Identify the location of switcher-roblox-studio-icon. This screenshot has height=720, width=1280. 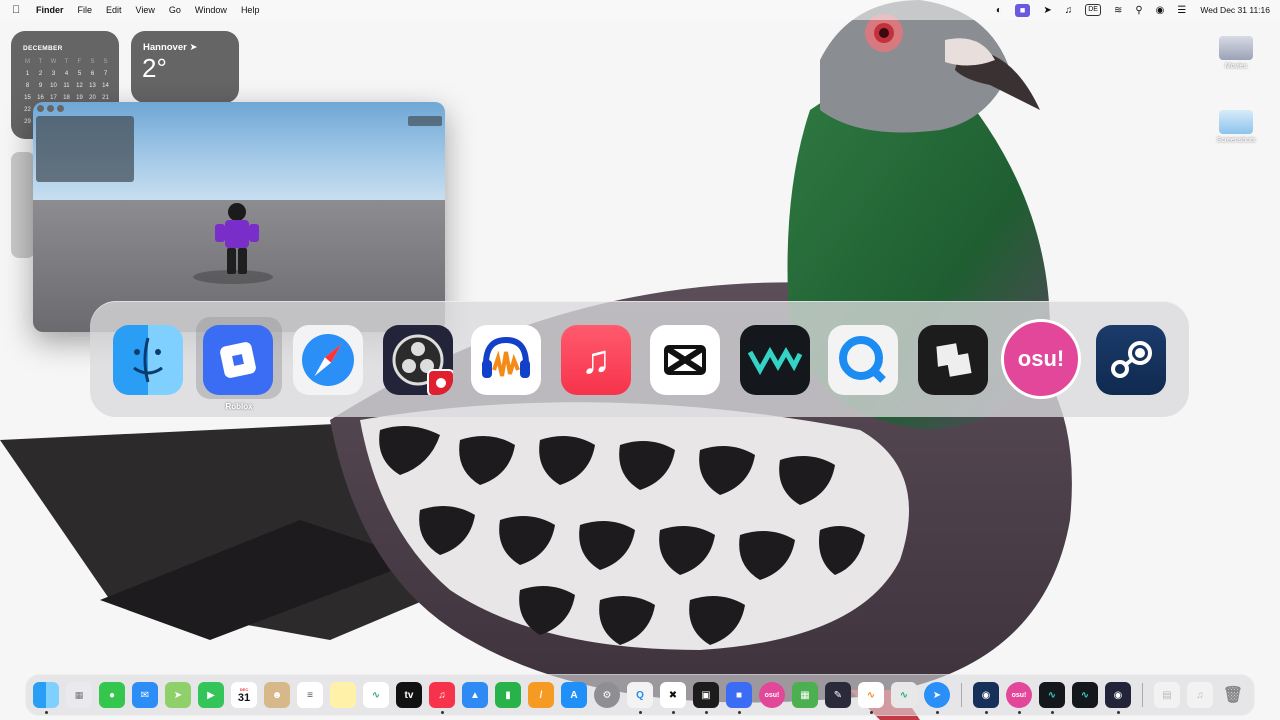
(953, 360).